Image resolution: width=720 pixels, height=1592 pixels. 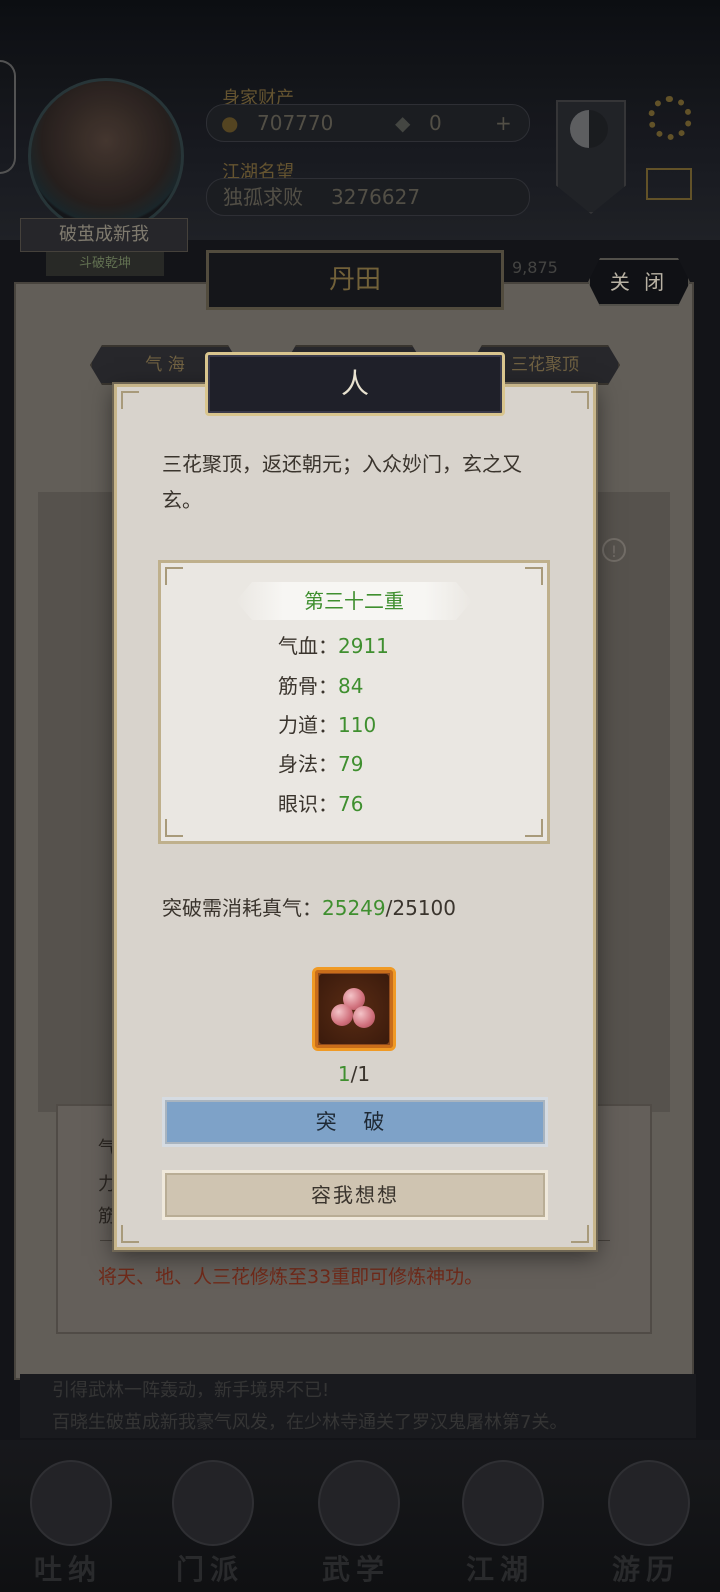 What do you see at coordinates (355, 1122) in the screenshot?
I see `breakthrough-button: 突 破` at bounding box center [355, 1122].